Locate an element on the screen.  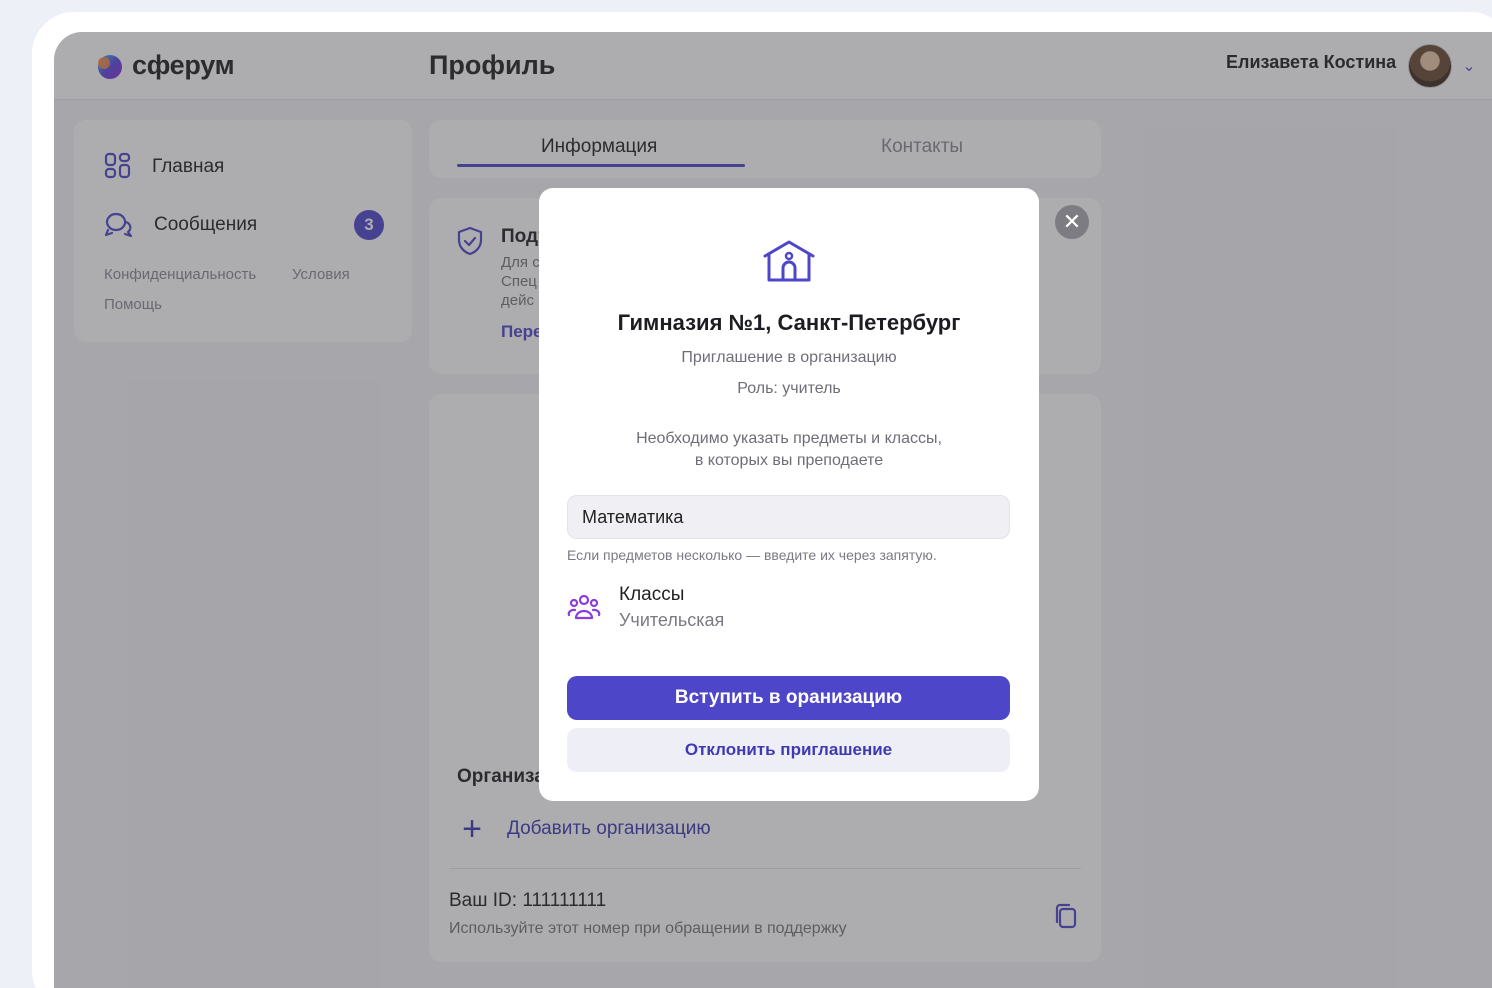
invitation-subtitle: Приглашение в организацию is located at coordinates (789, 357).